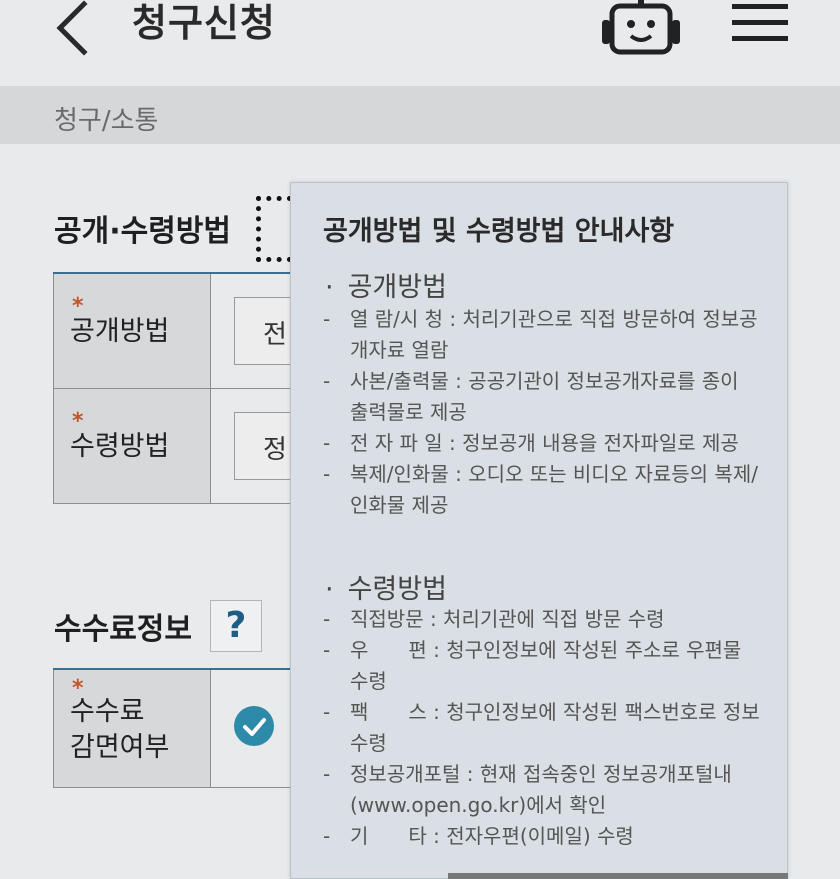  I want to click on tooltip-item: - 직접방문 : 처리기관에 직접 방문 수령, so click(494, 619).